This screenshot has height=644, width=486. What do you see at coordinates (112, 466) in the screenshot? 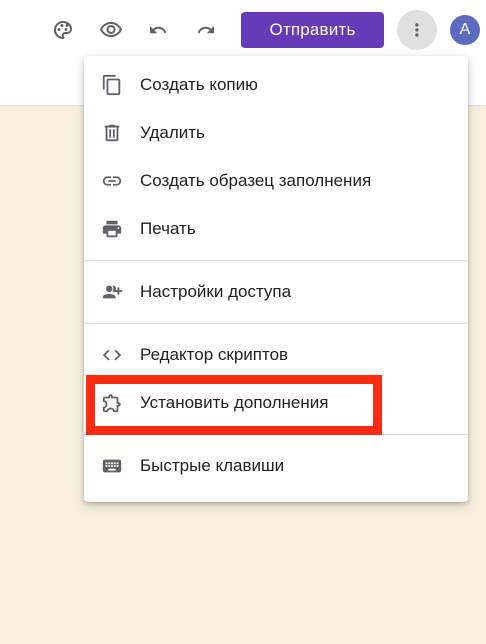
I see `keyboard-icon` at bounding box center [112, 466].